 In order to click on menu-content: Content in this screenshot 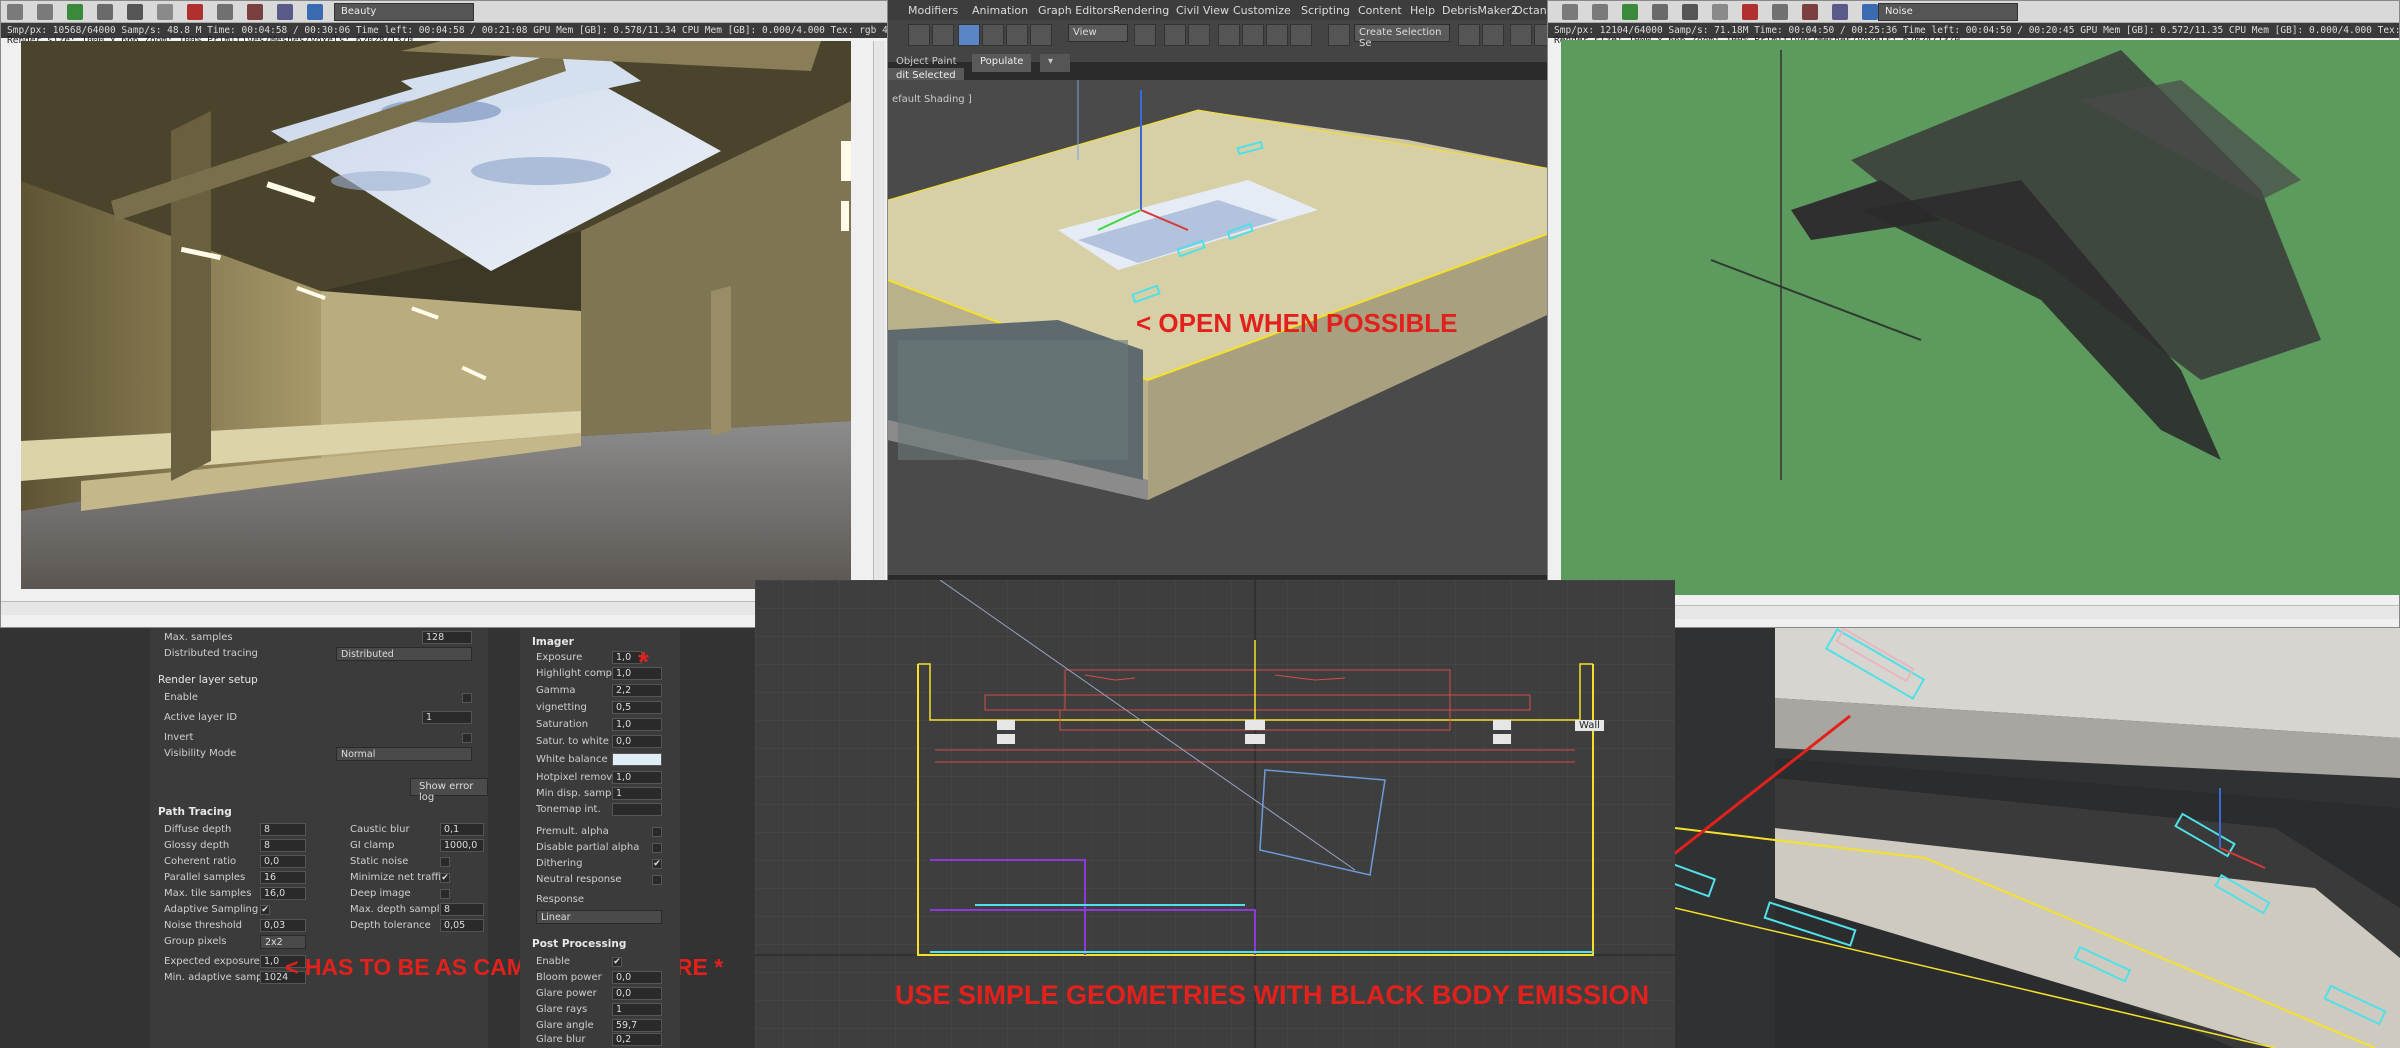, I will do `click(1380, 10)`.